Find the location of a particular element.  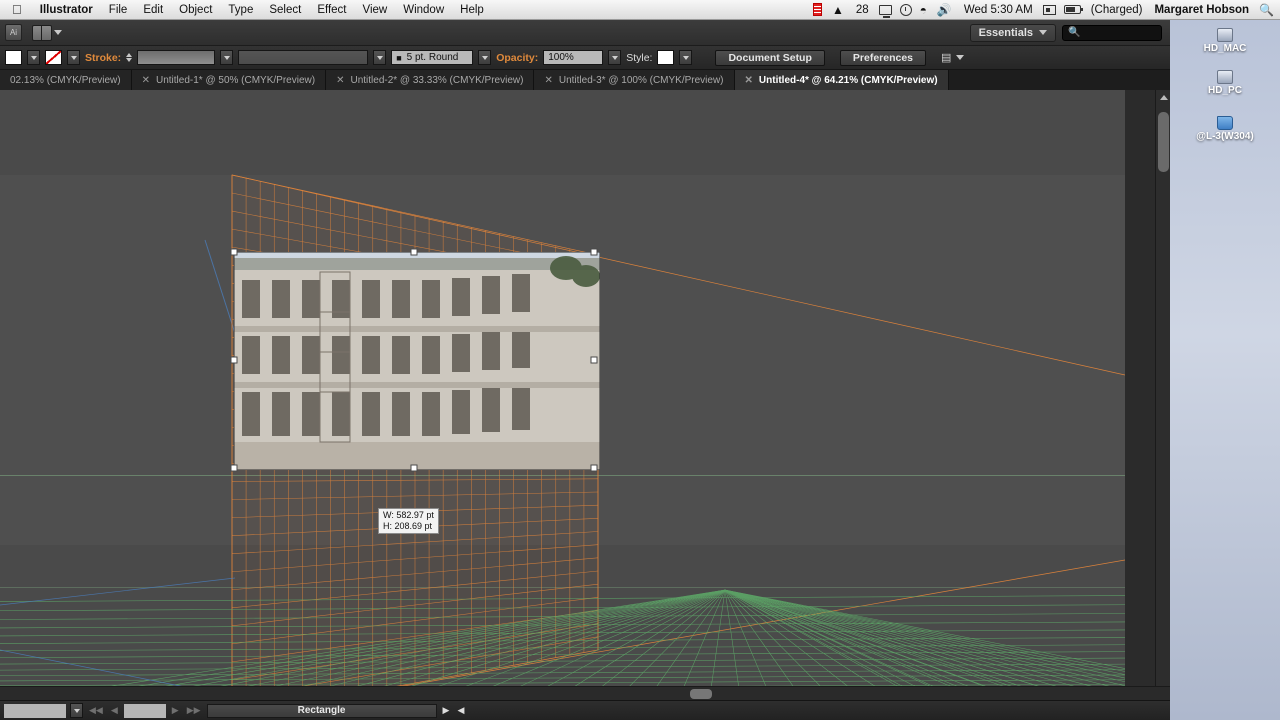

last-artboard-icon: ▶▶ is located at coordinates (194, 710).